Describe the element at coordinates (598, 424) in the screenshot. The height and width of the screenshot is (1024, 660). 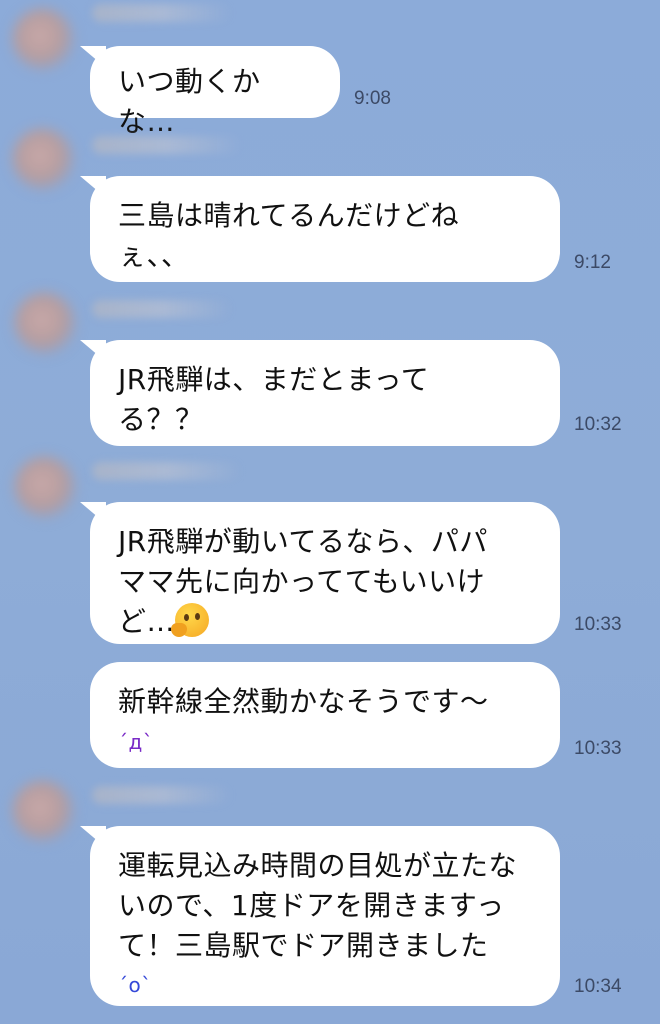
I see `message-timestamp: 10:32` at that location.